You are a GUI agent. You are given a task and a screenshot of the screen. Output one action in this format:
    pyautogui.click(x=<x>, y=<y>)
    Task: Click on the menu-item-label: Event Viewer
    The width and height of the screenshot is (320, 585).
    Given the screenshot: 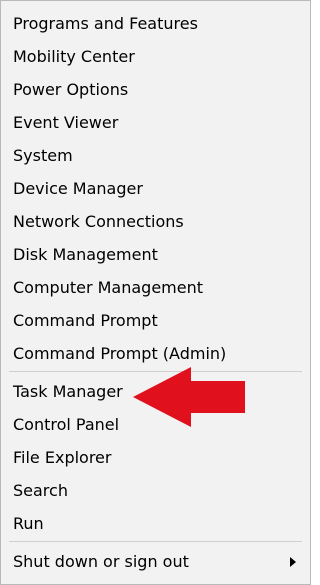 What is the action you would take?
    pyautogui.click(x=66, y=122)
    